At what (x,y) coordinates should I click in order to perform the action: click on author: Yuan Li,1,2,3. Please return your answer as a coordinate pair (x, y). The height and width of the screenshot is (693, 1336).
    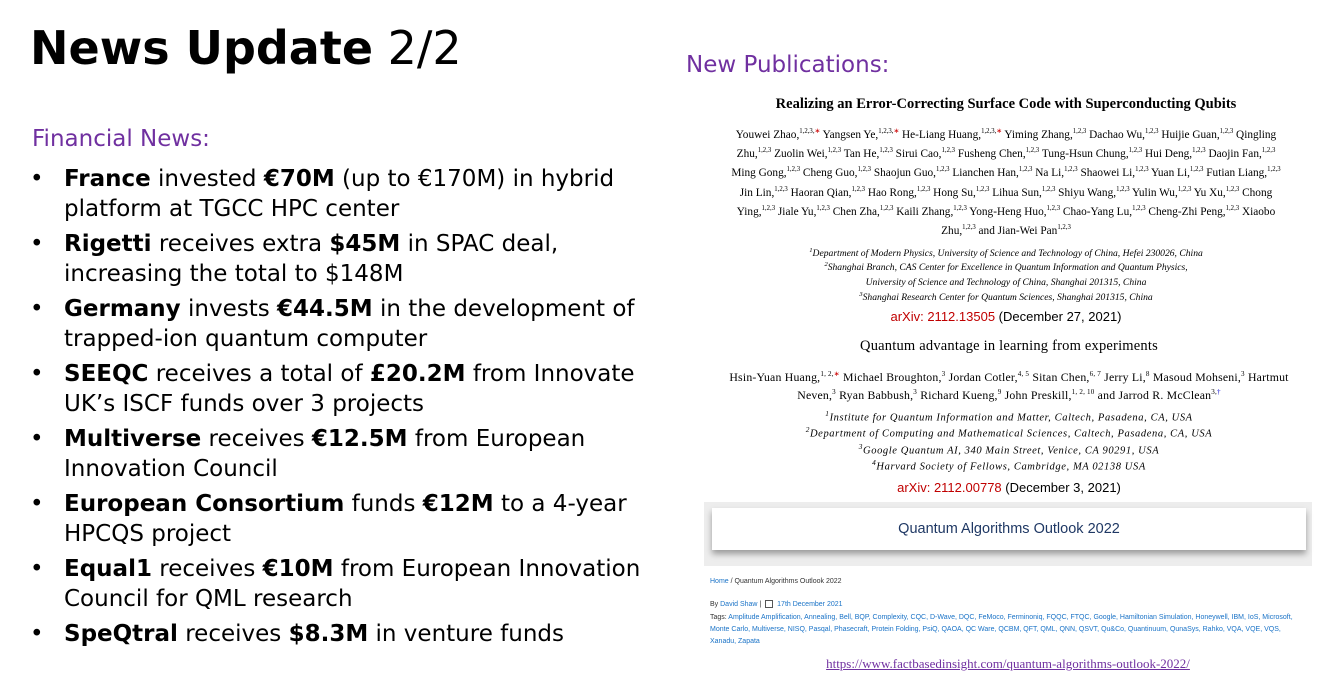
    Looking at the image, I should click on (1177, 173).